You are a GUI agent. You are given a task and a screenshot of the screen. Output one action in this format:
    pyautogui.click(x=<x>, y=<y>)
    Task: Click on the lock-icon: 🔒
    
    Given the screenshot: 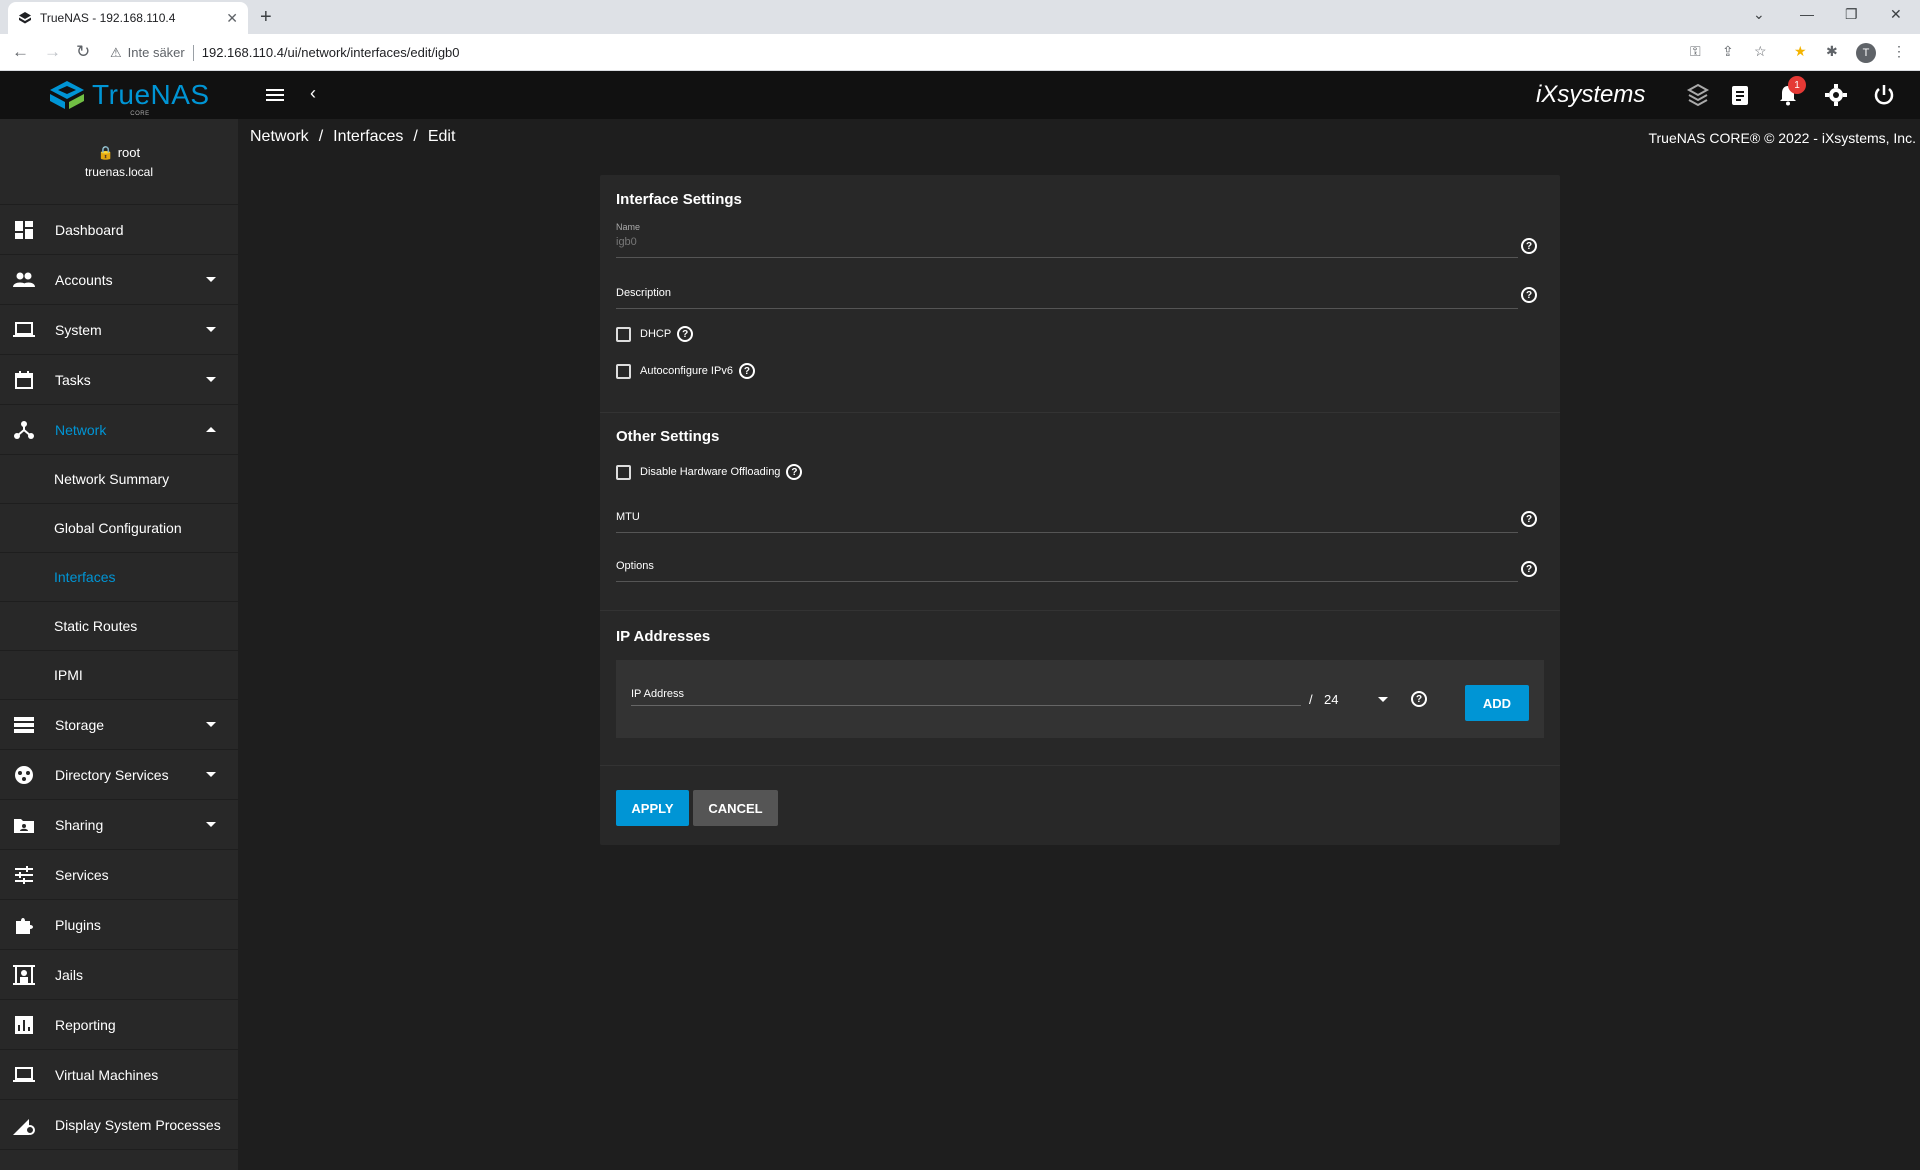 What is the action you would take?
    pyautogui.click(x=106, y=152)
    